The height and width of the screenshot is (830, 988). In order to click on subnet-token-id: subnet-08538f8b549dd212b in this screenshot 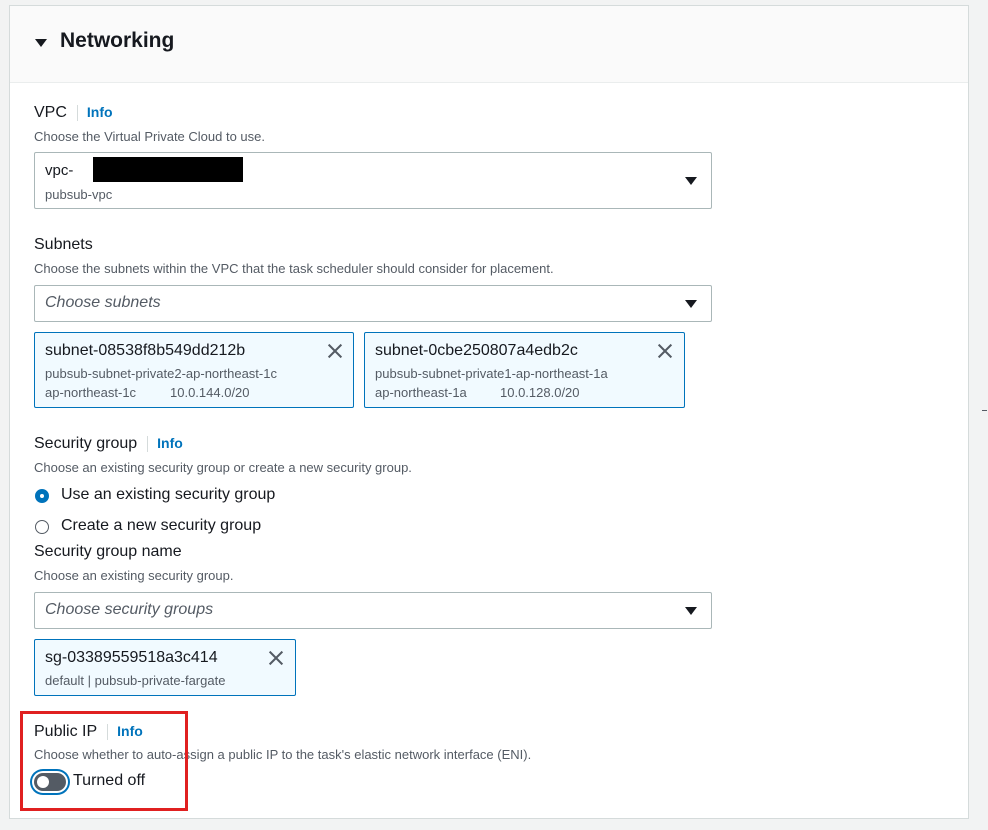, I will do `click(145, 350)`.